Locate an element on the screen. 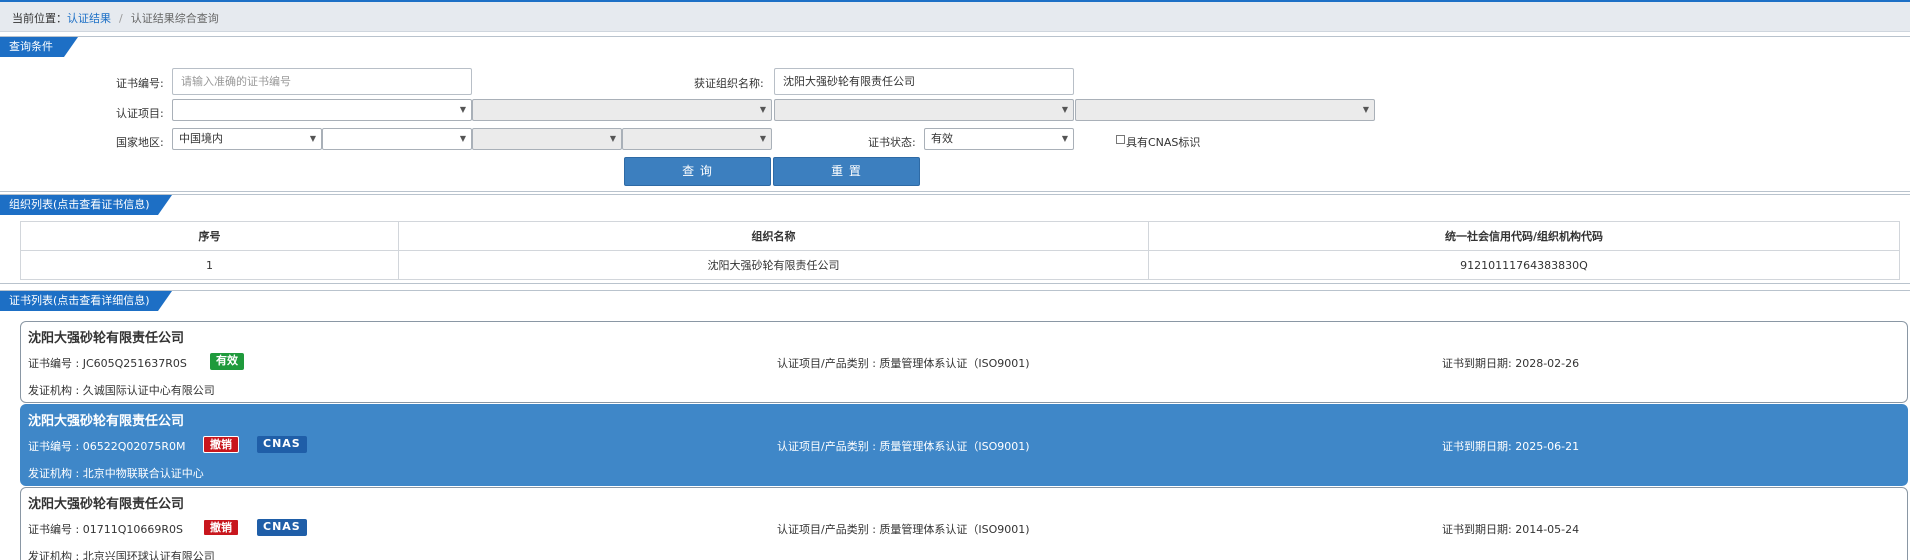 Image resolution: width=1910 pixels, height=560 pixels. table-row: 1 沈阳大强砂轮有限责任公司 91210111764383830Q is located at coordinates (960, 265).